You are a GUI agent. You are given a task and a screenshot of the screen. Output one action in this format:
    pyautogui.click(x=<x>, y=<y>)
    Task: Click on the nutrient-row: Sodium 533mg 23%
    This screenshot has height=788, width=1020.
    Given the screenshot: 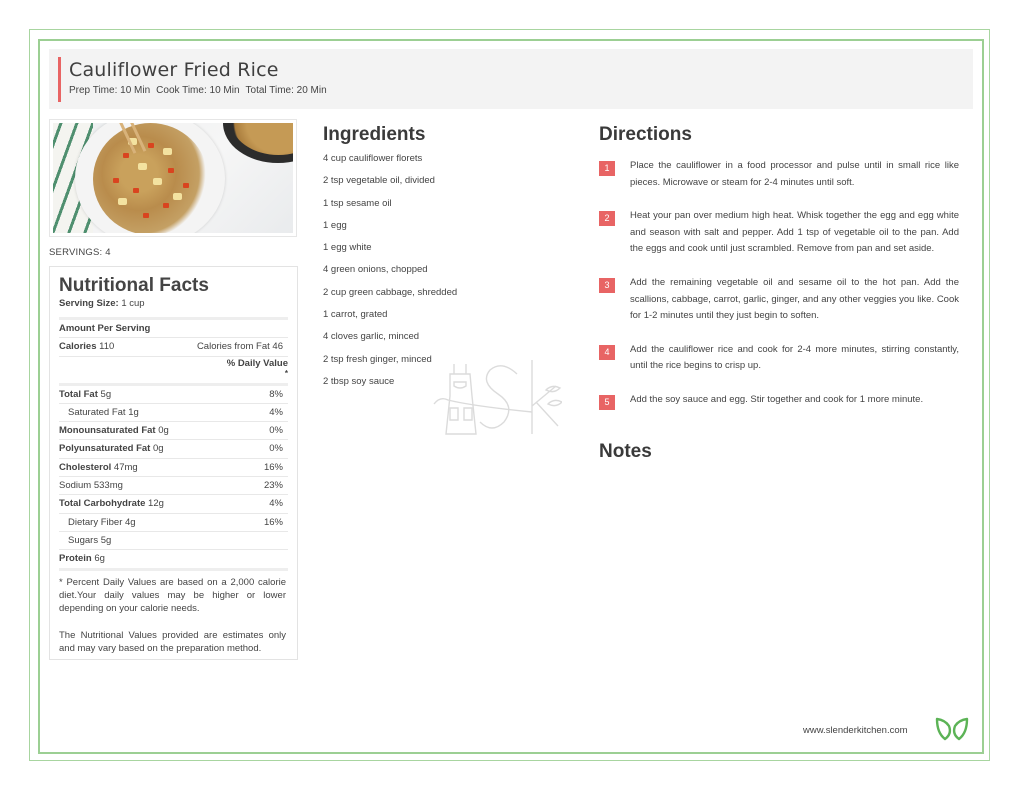 What is the action you would take?
    pyautogui.click(x=173, y=486)
    